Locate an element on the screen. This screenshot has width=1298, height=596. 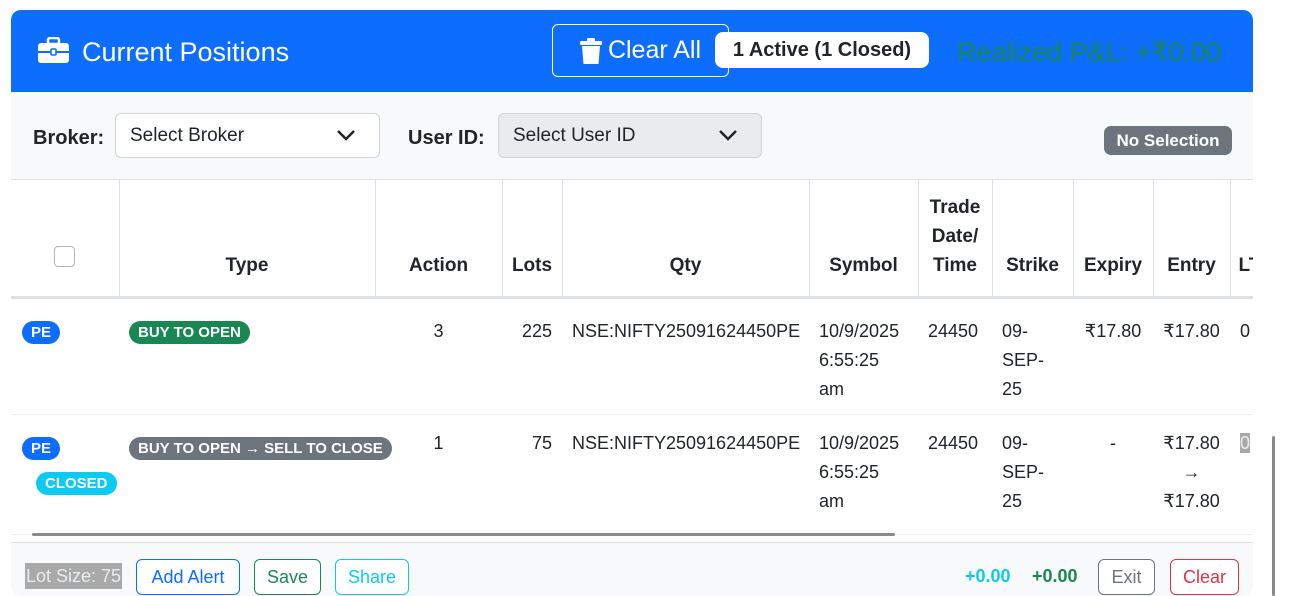
clear-button: Clear is located at coordinates (1204, 577).